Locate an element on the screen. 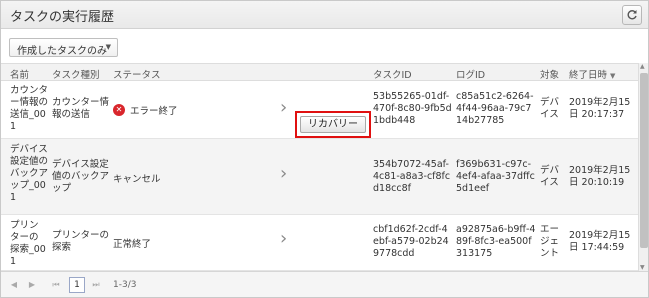  filter-bar: 作成したタスクのみ ▼ is located at coordinates (324, 46).